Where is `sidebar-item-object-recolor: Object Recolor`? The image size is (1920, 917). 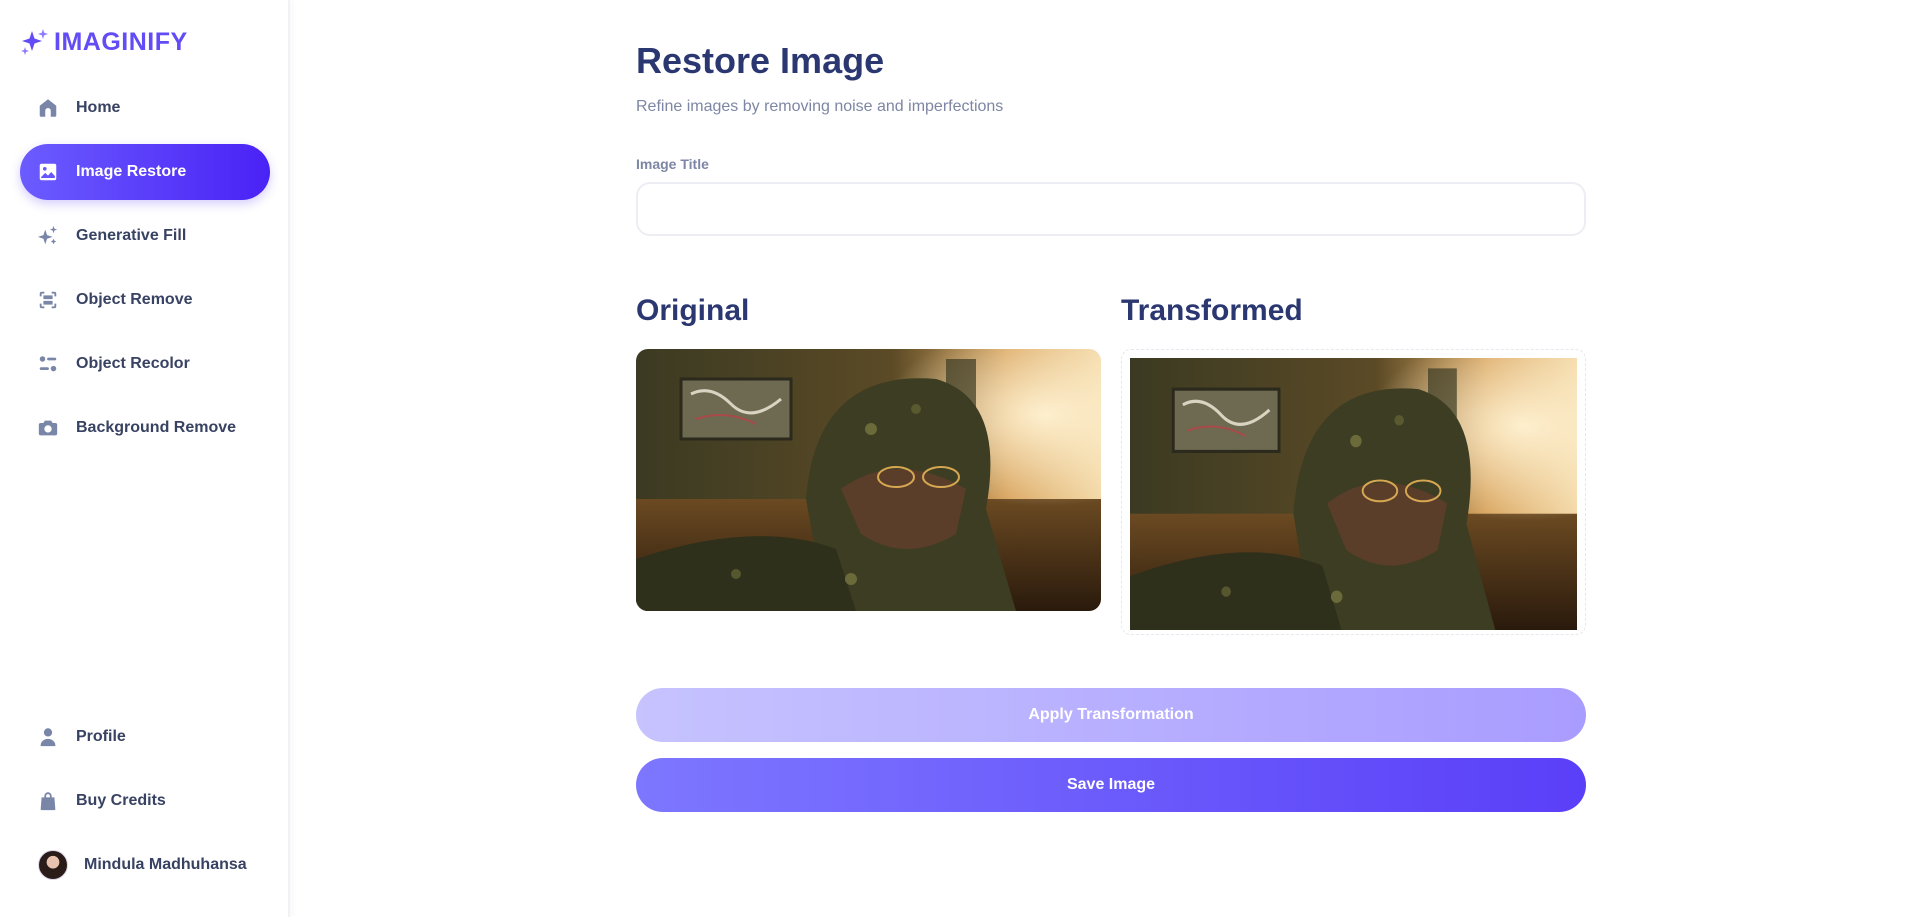 sidebar-item-object-recolor: Object Recolor is located at coordinates (145, 364).